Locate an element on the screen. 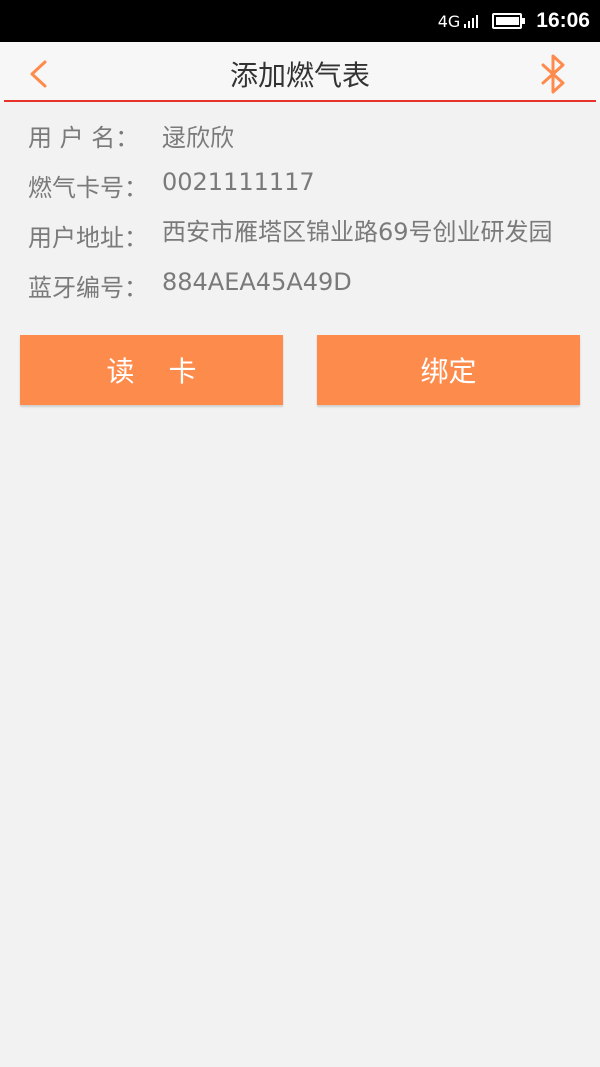  status-time: 16:06 is located at coordinates (563, 20).